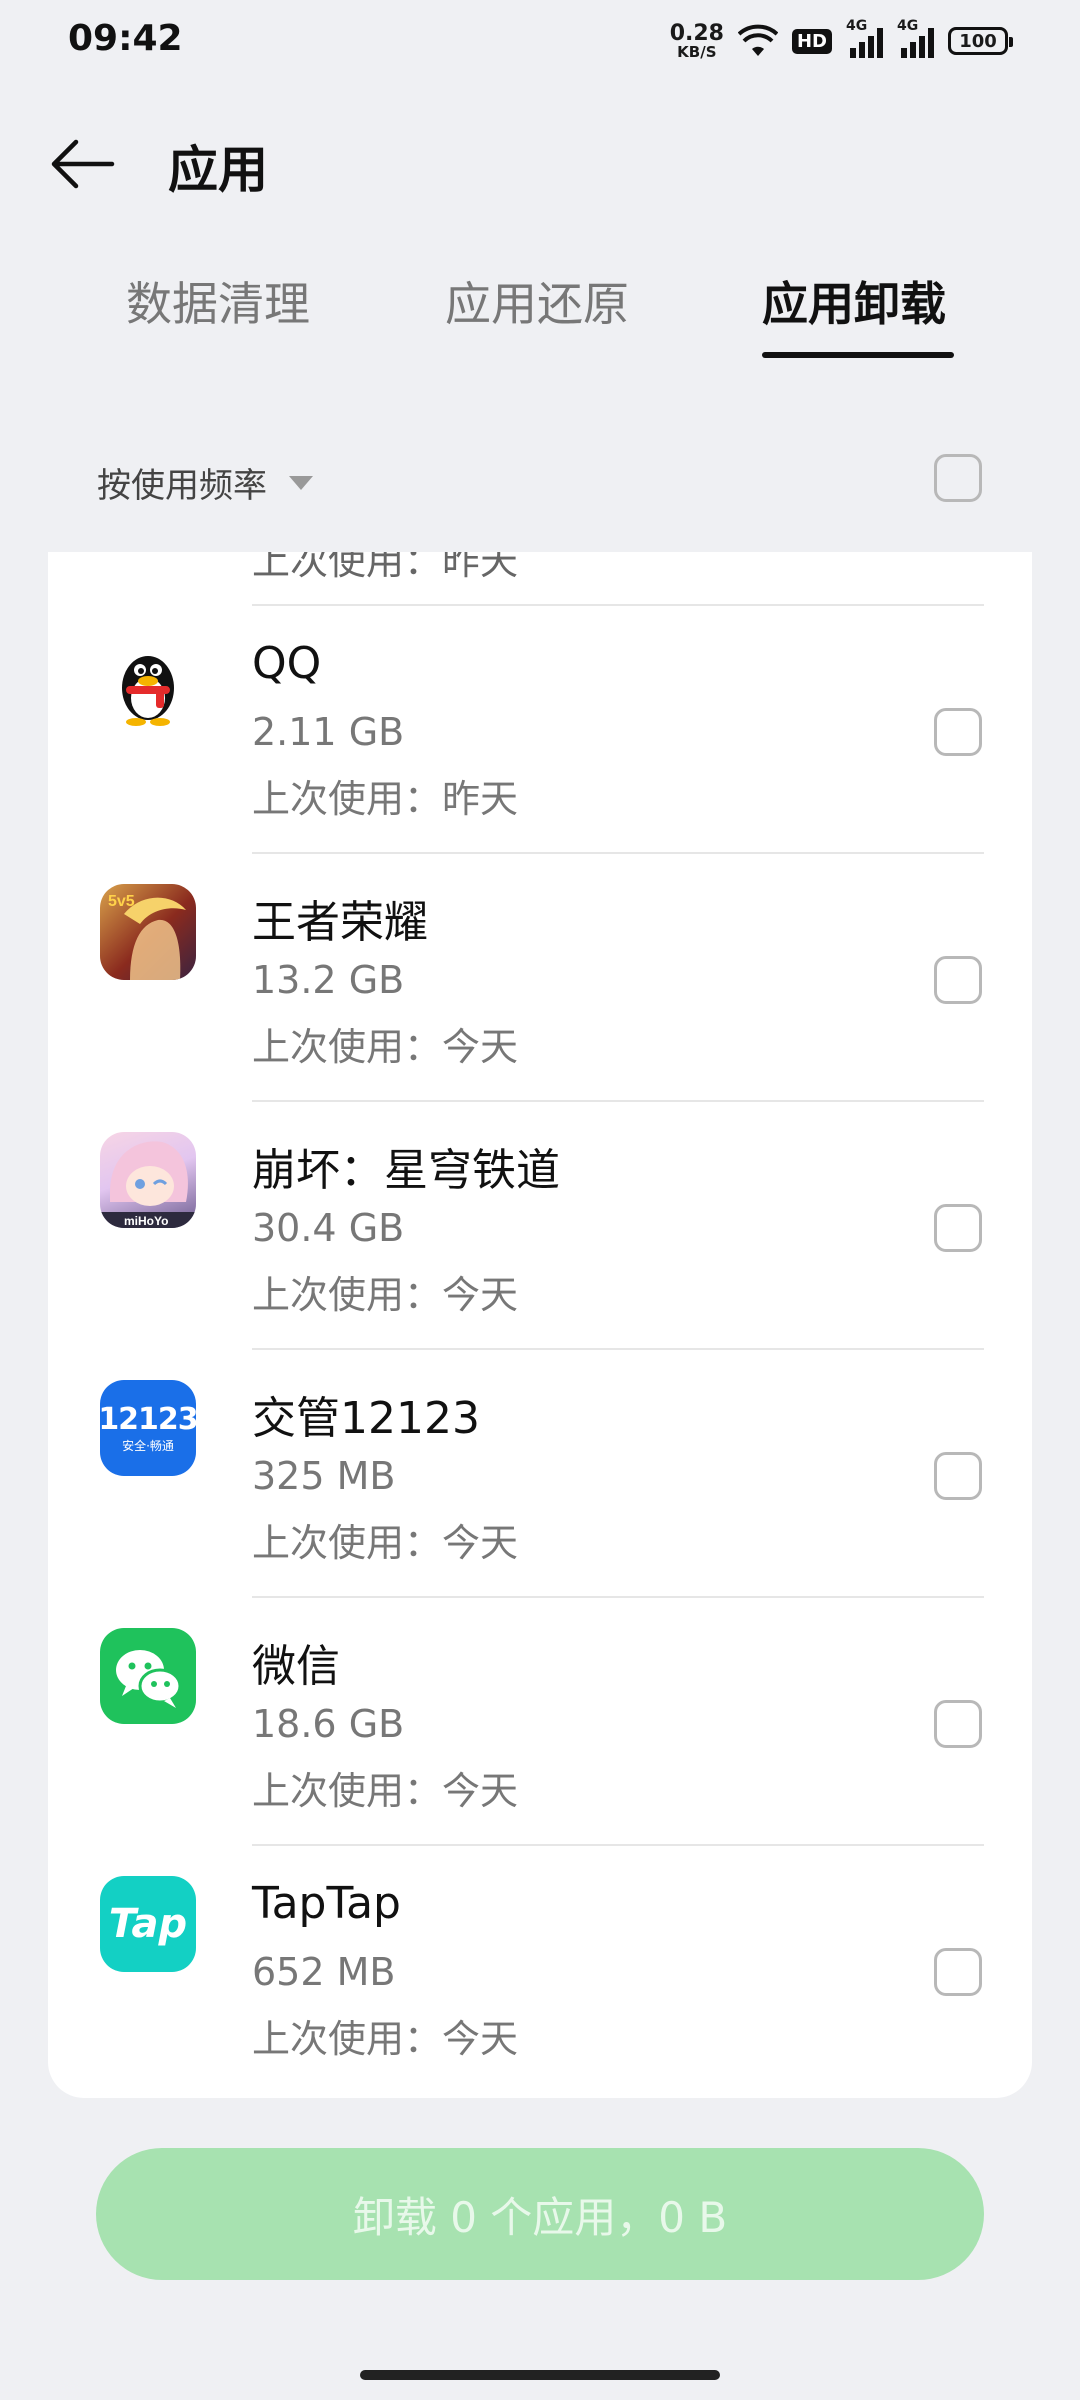 This screenshot has width=1080, height=2400. Describe the element at coordinates (915, 38) in the screenshot. I see `signal-icon-2: 4G` at that location.